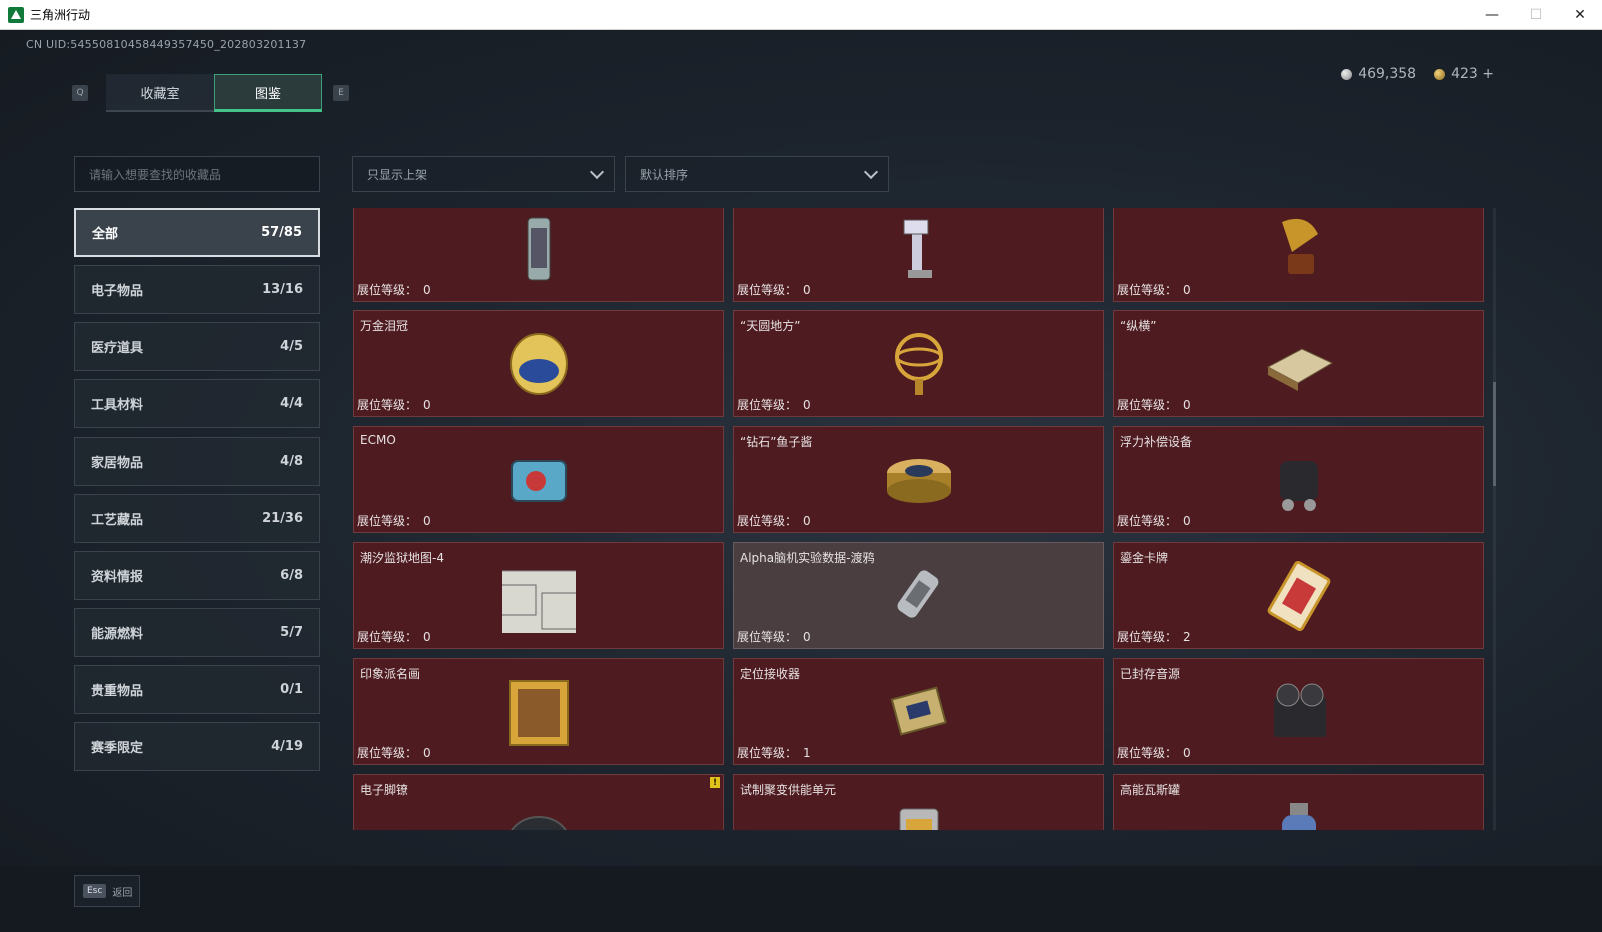  Describe the element at coordinates (117, 634) in the screenshot. I see `category-label: 能源燃料` at that location.